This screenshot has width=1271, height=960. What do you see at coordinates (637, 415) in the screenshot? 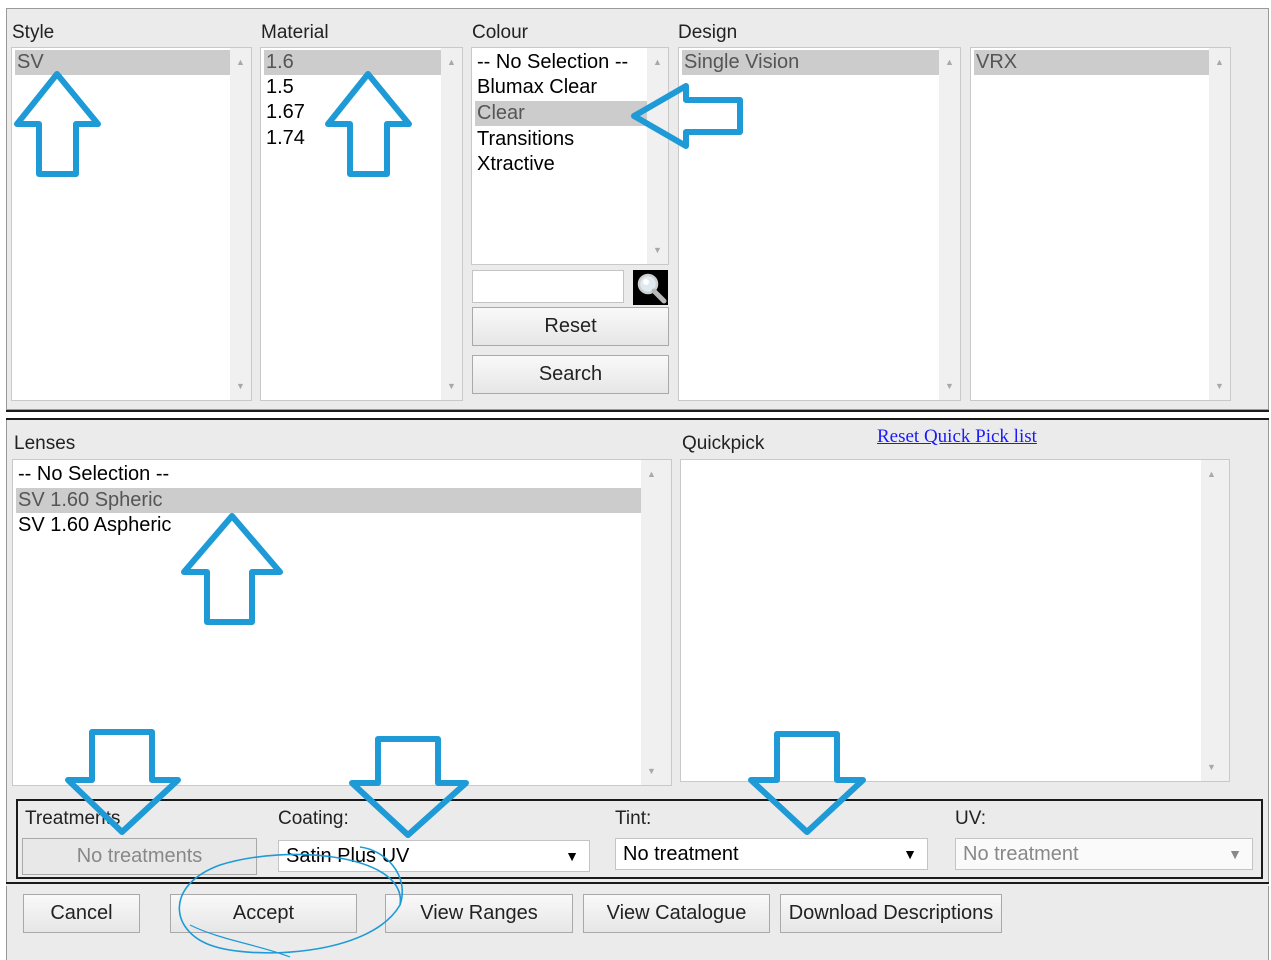
I see `divider` at bounding box center [637, 415].